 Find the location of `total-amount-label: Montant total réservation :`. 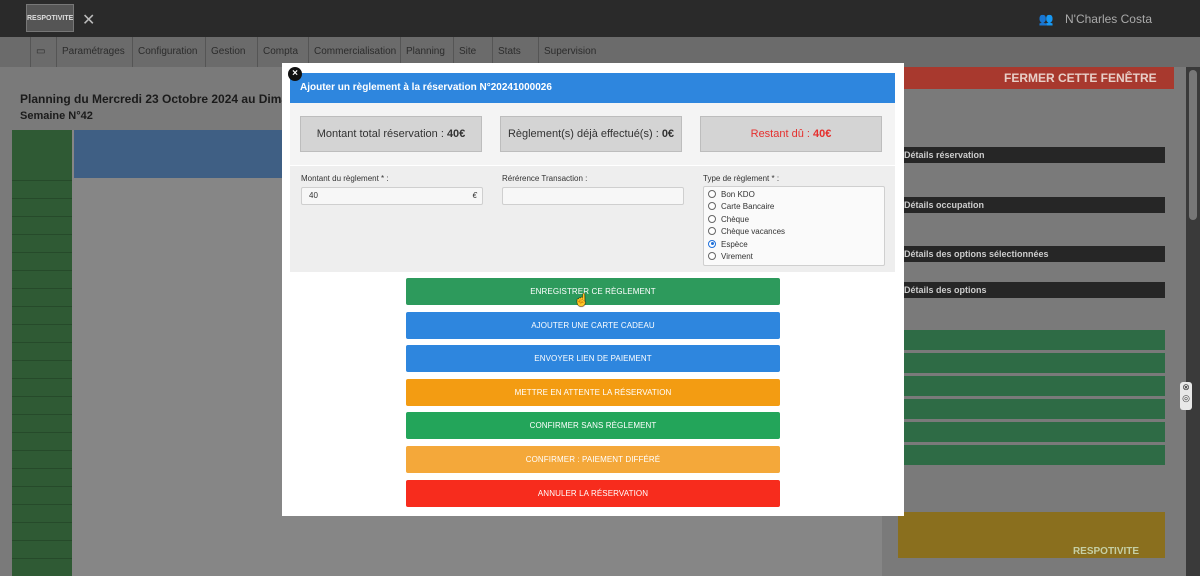

total-amount-label: Montant total réservation : is located at coordinates (381, 134).